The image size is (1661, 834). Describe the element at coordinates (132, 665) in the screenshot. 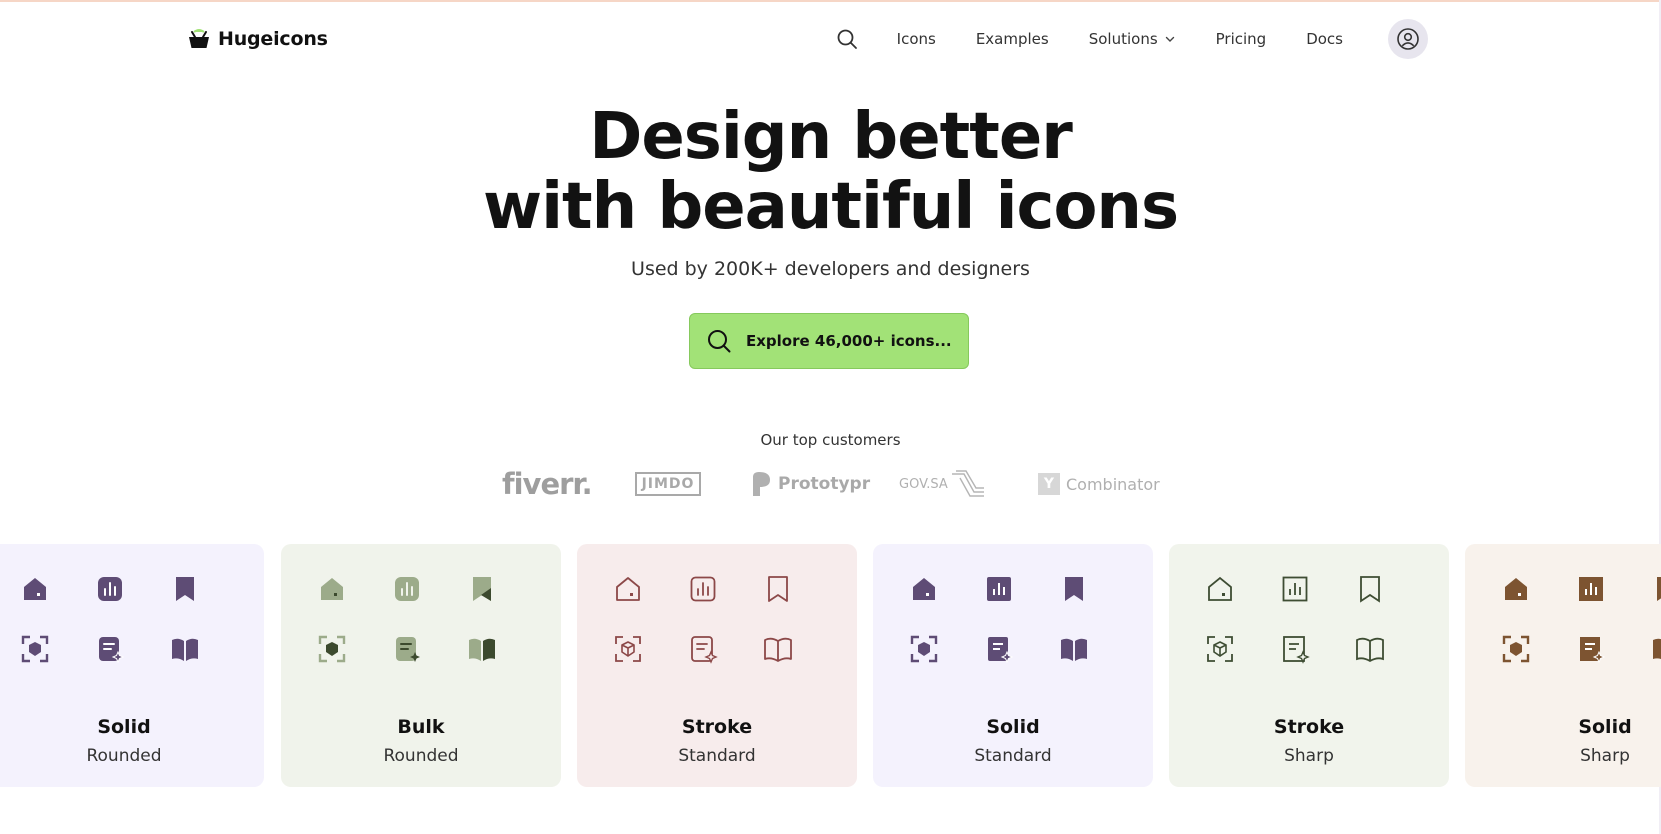

I see `style-card: Solid Rounded` at that location.